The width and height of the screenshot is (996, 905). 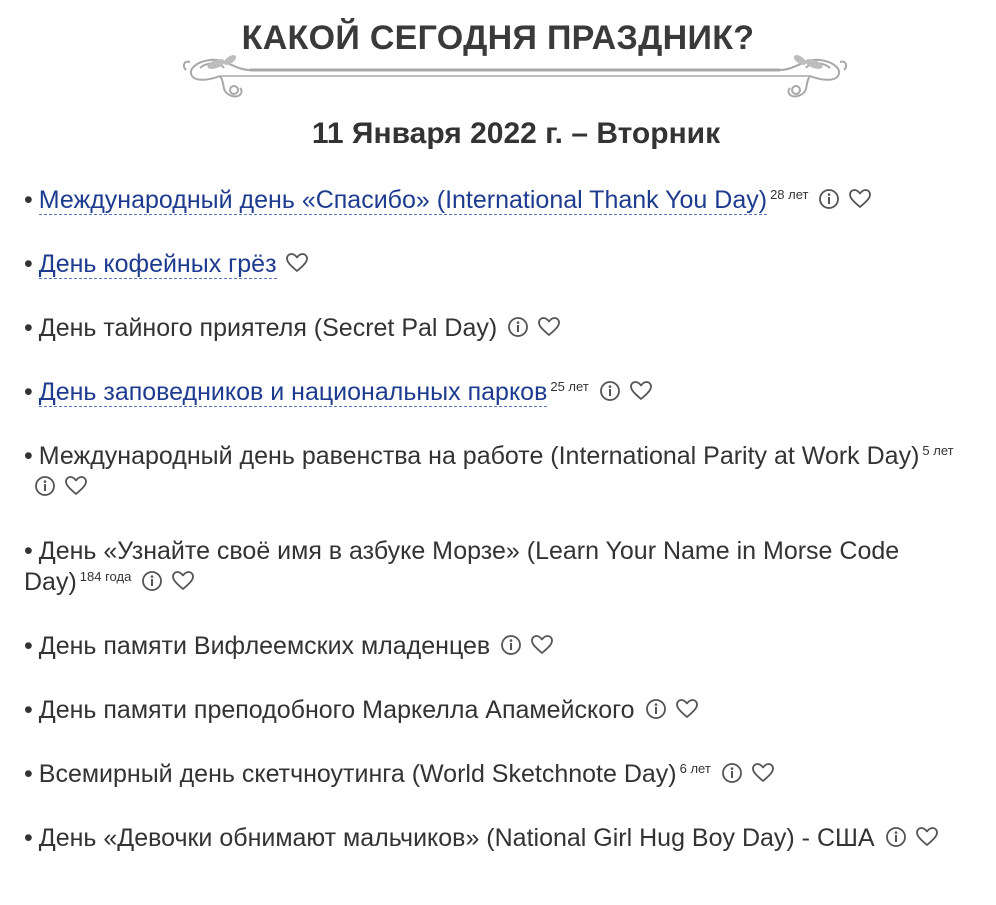 What do you see at coordinates (789, 194) in the screenshot?
I see `holiday-age: 28 лет` at bounding box center [789, 194].